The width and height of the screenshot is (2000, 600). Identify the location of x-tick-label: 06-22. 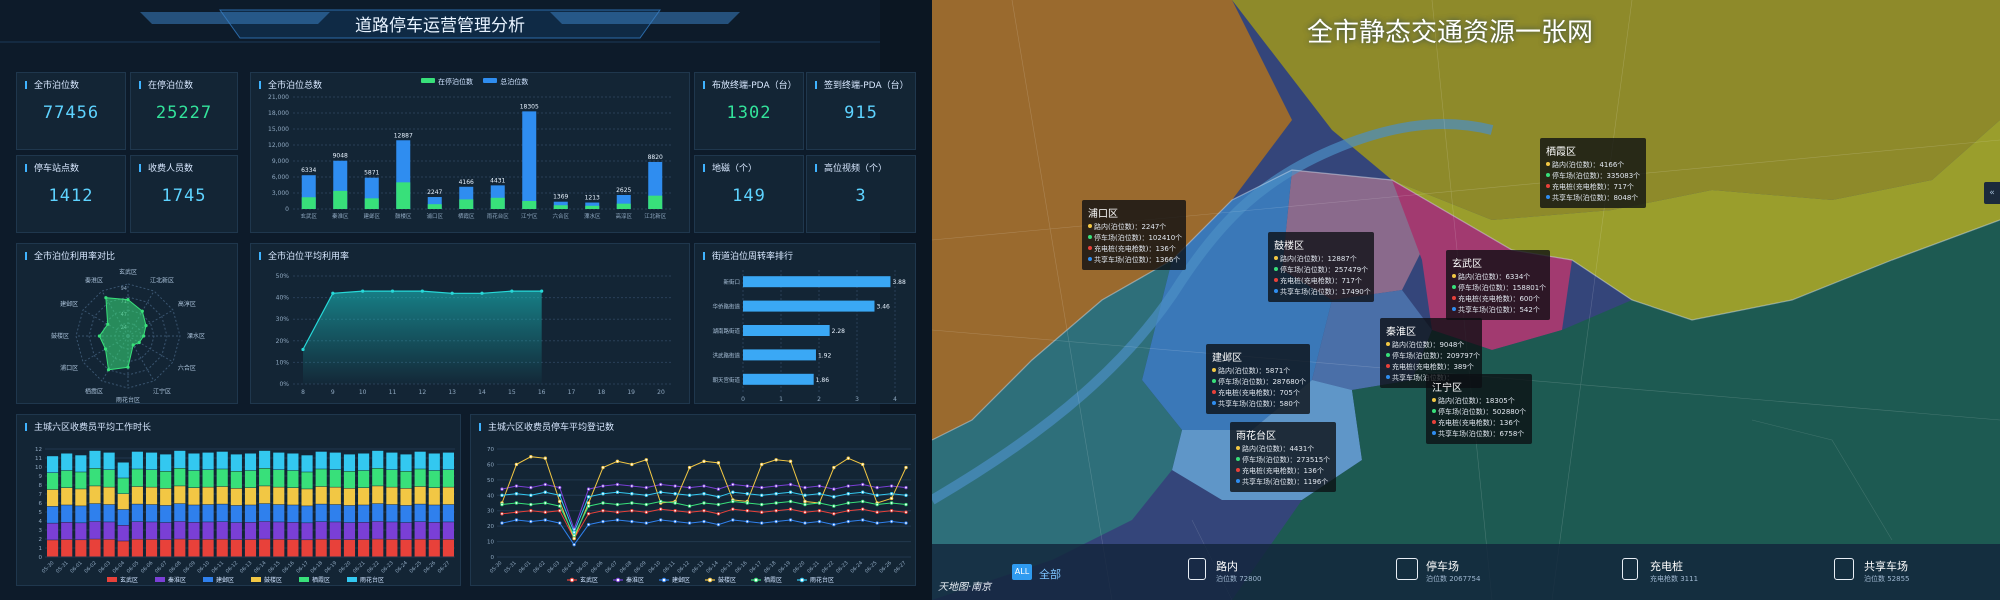
(373, 567).